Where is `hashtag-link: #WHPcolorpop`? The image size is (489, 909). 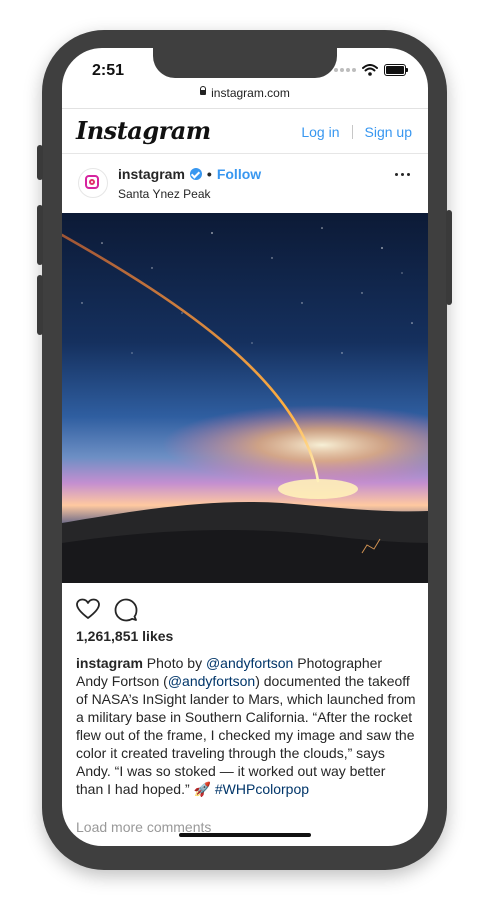 hashtag-link: #WHPcolorpop is located at coordinates (260, 789).